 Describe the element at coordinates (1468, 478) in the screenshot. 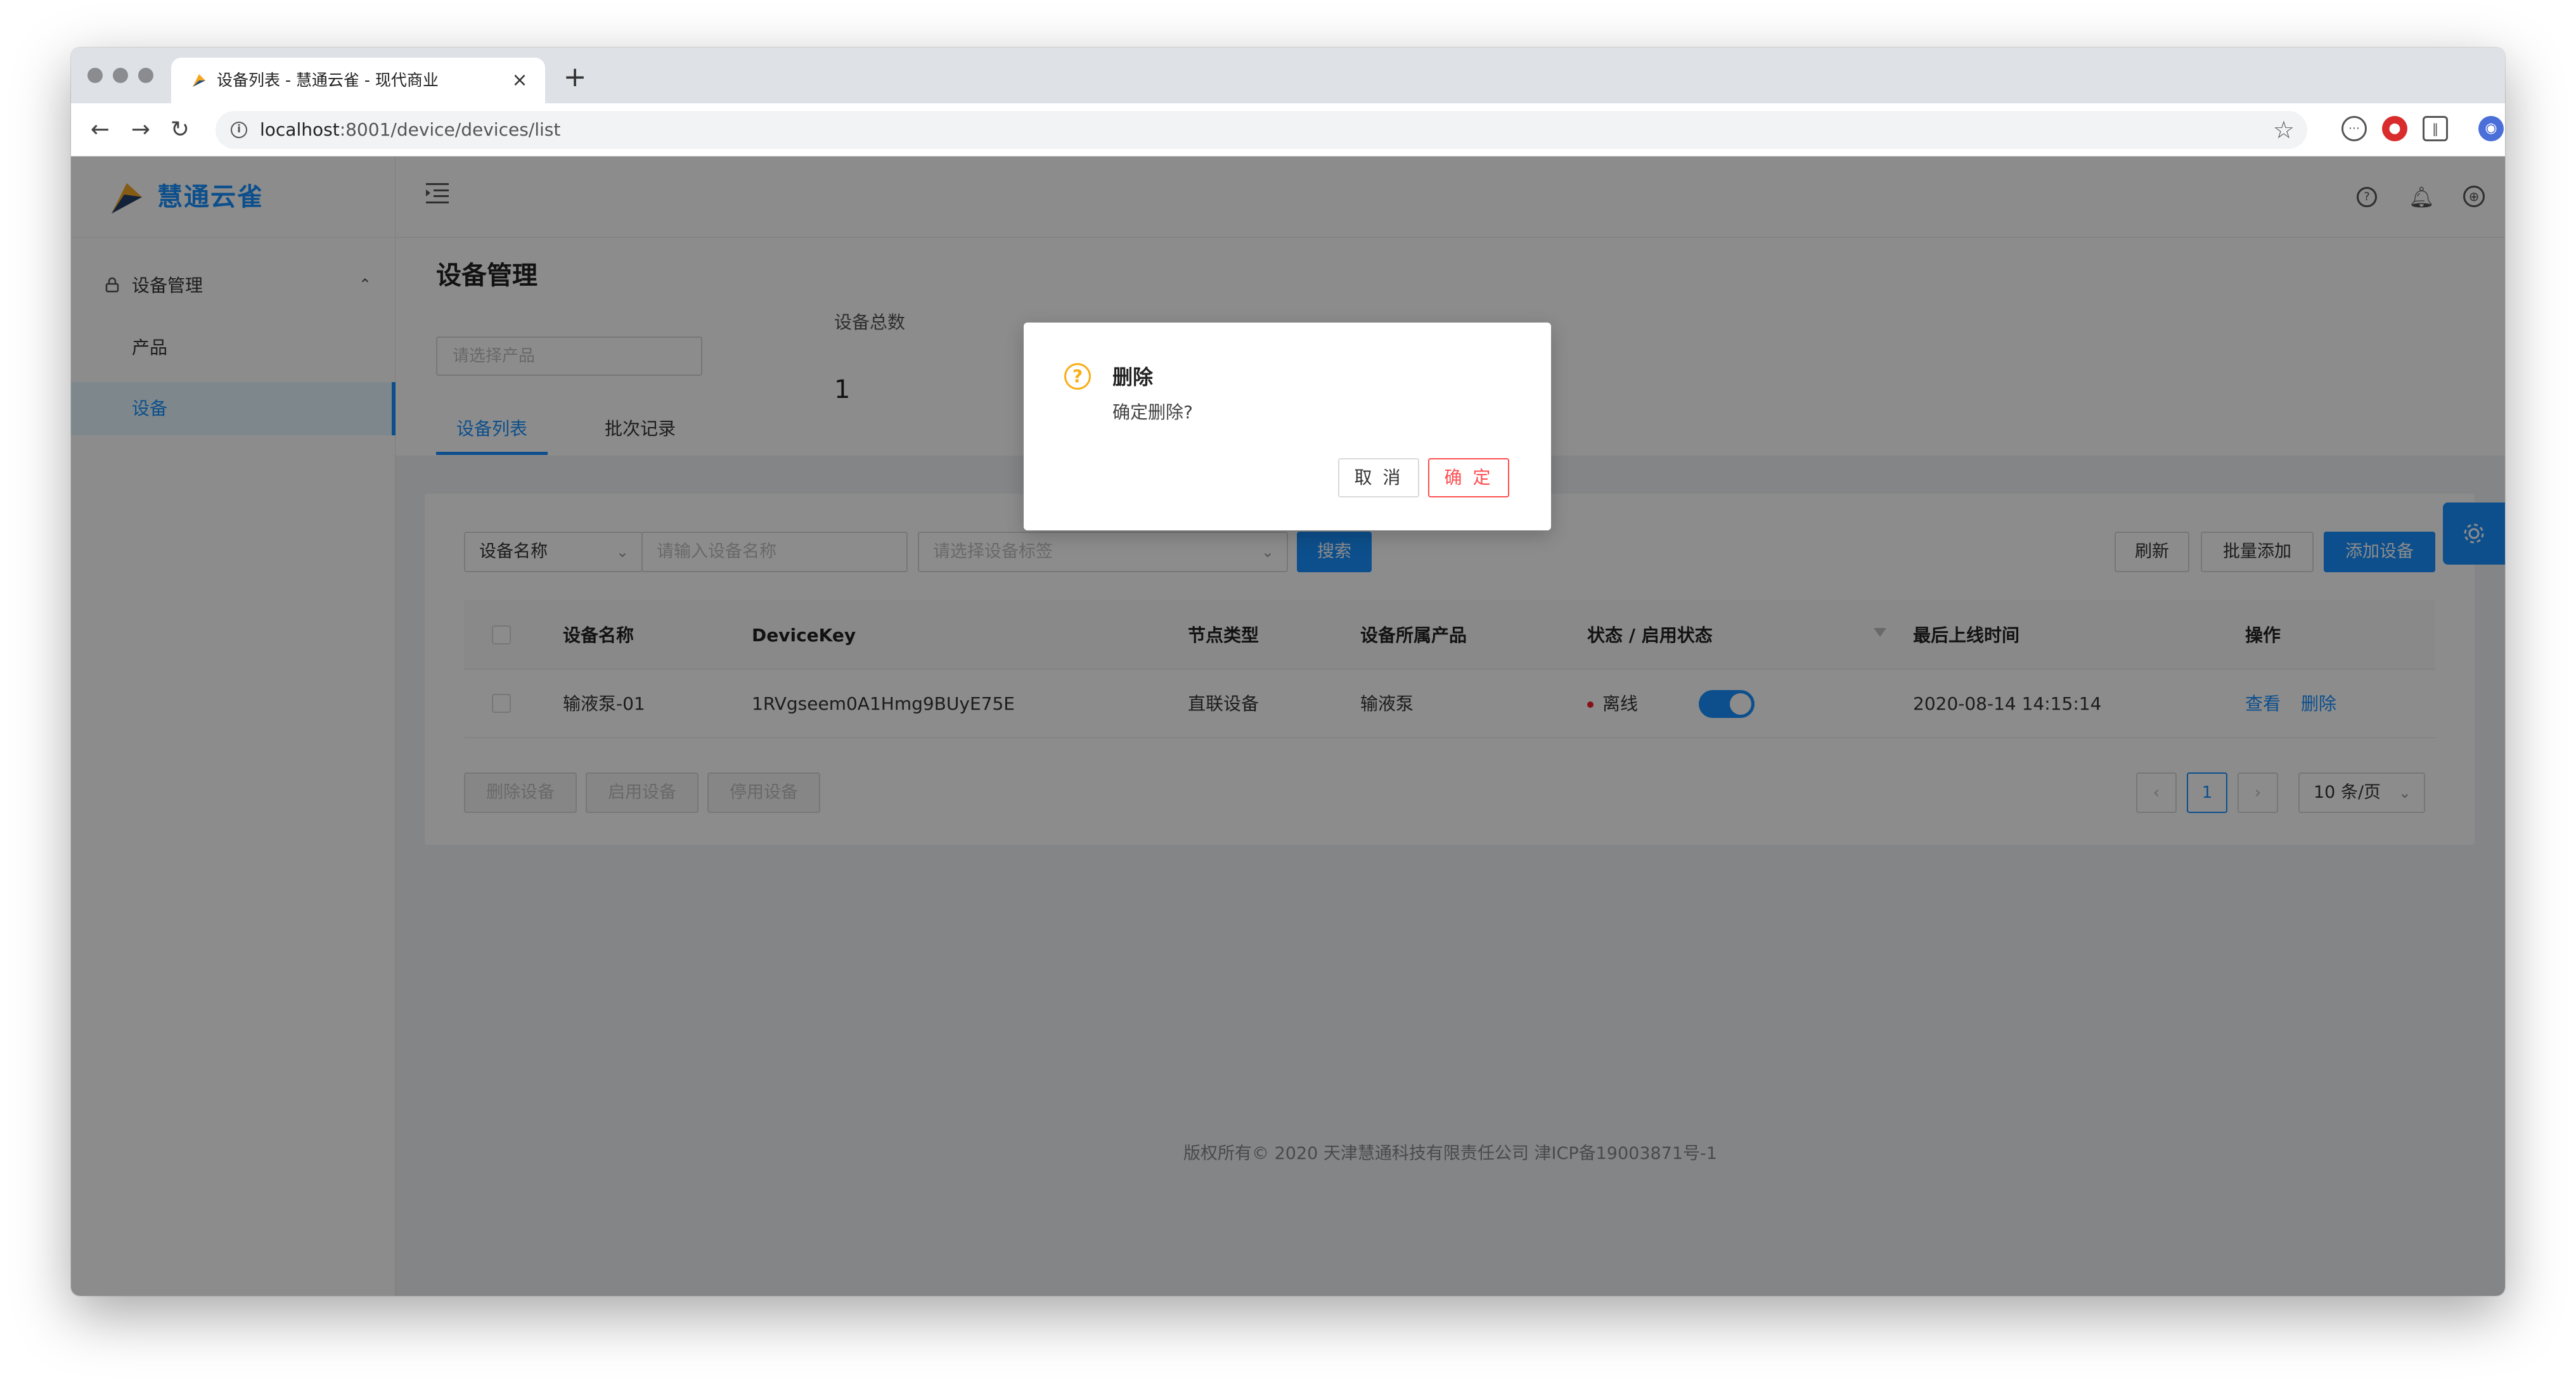

I see `confirm-button: 确 定` at that location.